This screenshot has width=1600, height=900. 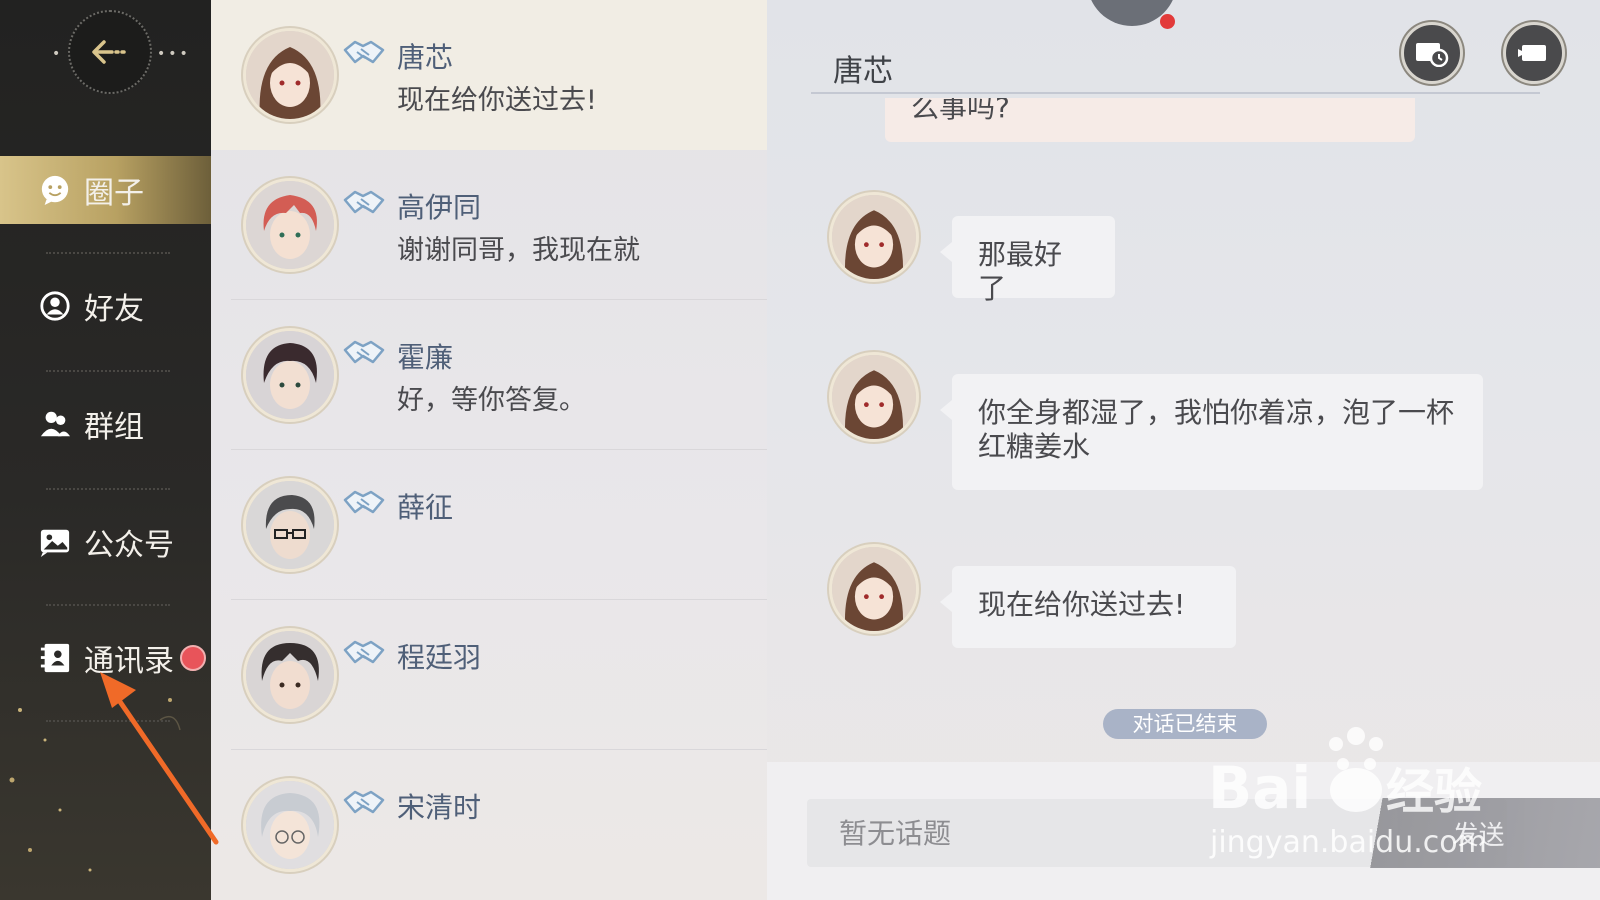 I want to click on message-bubble: 那最好了, so click(x=1027, y=260).